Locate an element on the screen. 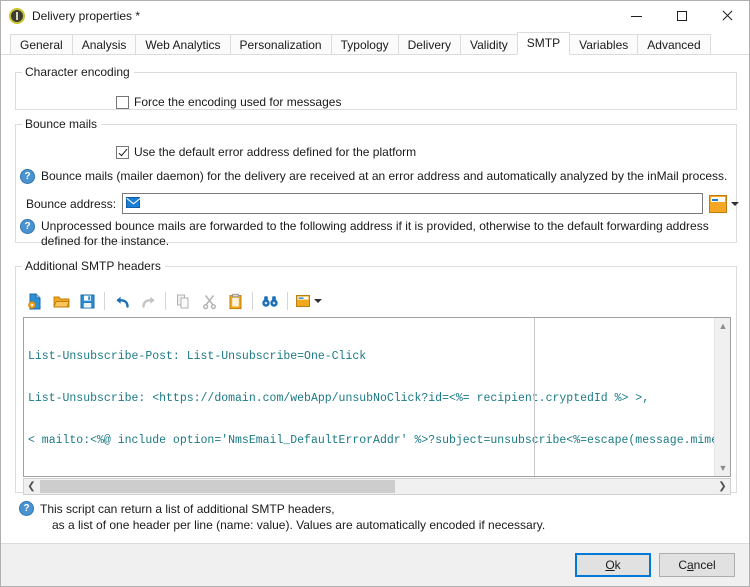 This screenshot has width=750, height=587. bounce-address-input is located at coordinates (413, 203).